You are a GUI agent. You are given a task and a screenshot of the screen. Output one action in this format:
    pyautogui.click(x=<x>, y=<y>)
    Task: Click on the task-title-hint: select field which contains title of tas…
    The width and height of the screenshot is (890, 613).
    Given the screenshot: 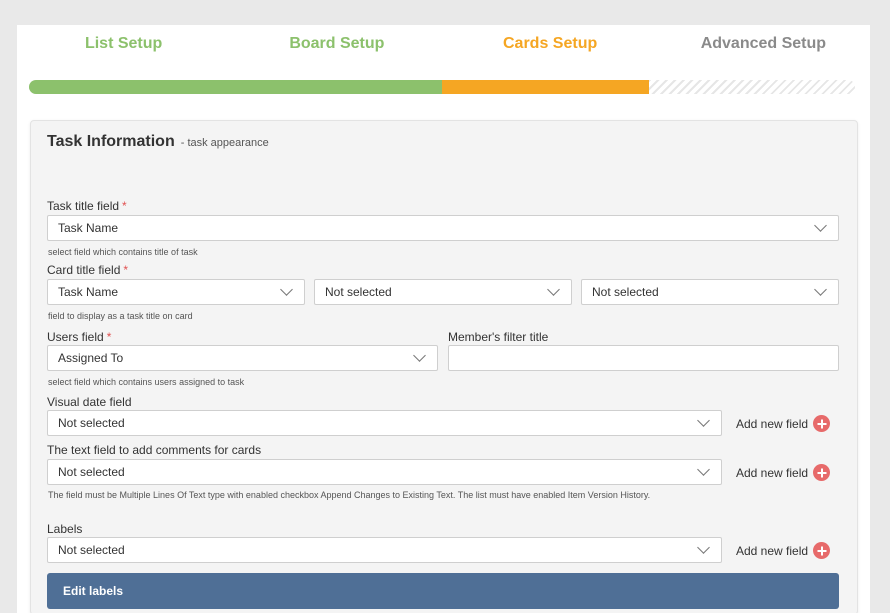 What is the action you would take?
    pyautogui.click(x=123, y=252)
    